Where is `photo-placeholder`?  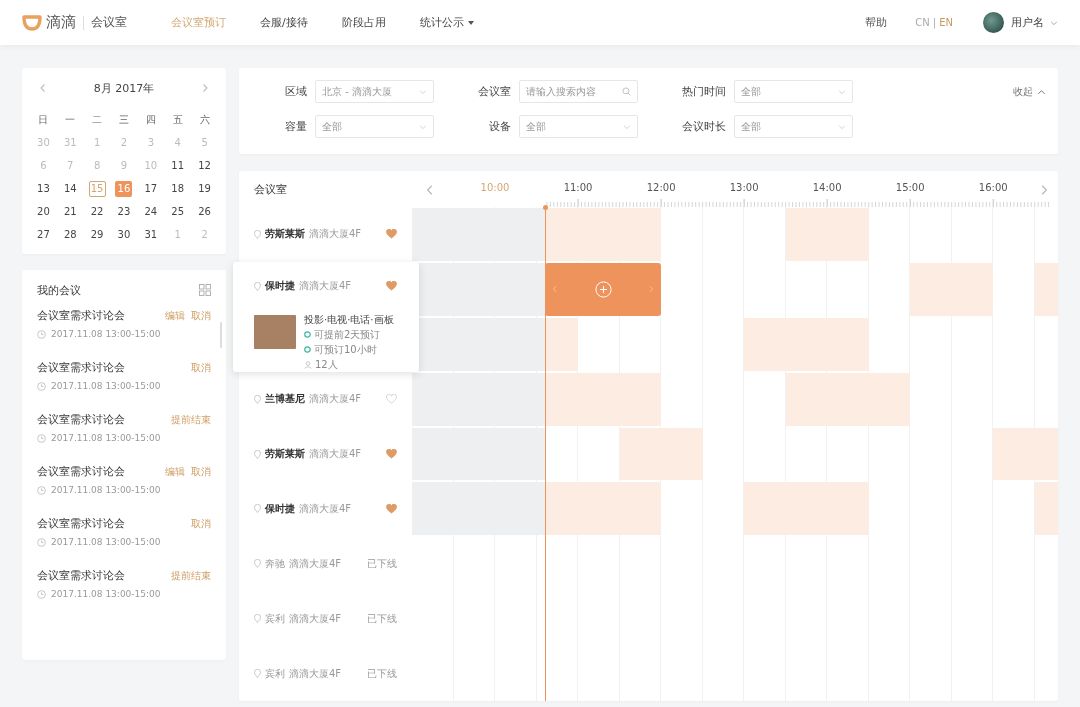 photo-placeholder is located at coordinates (275, 331).